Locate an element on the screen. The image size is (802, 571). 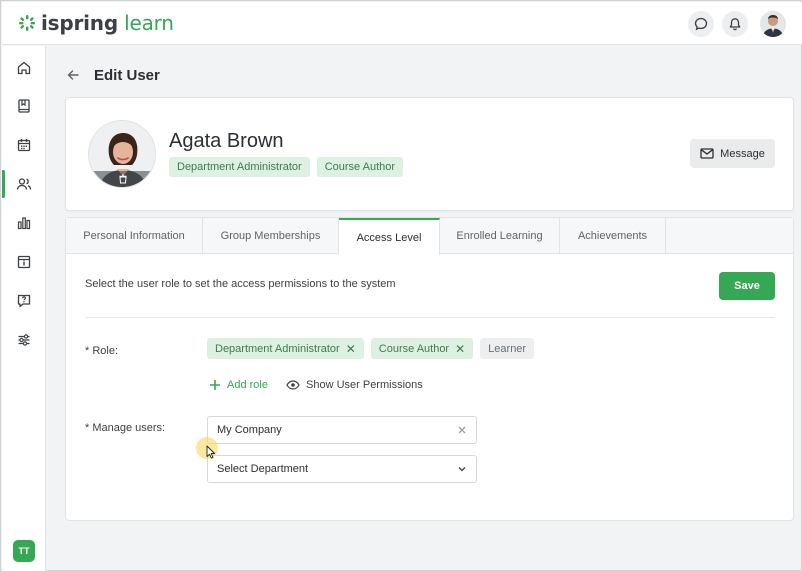
trash-icon is located at coordinates (123, 179).